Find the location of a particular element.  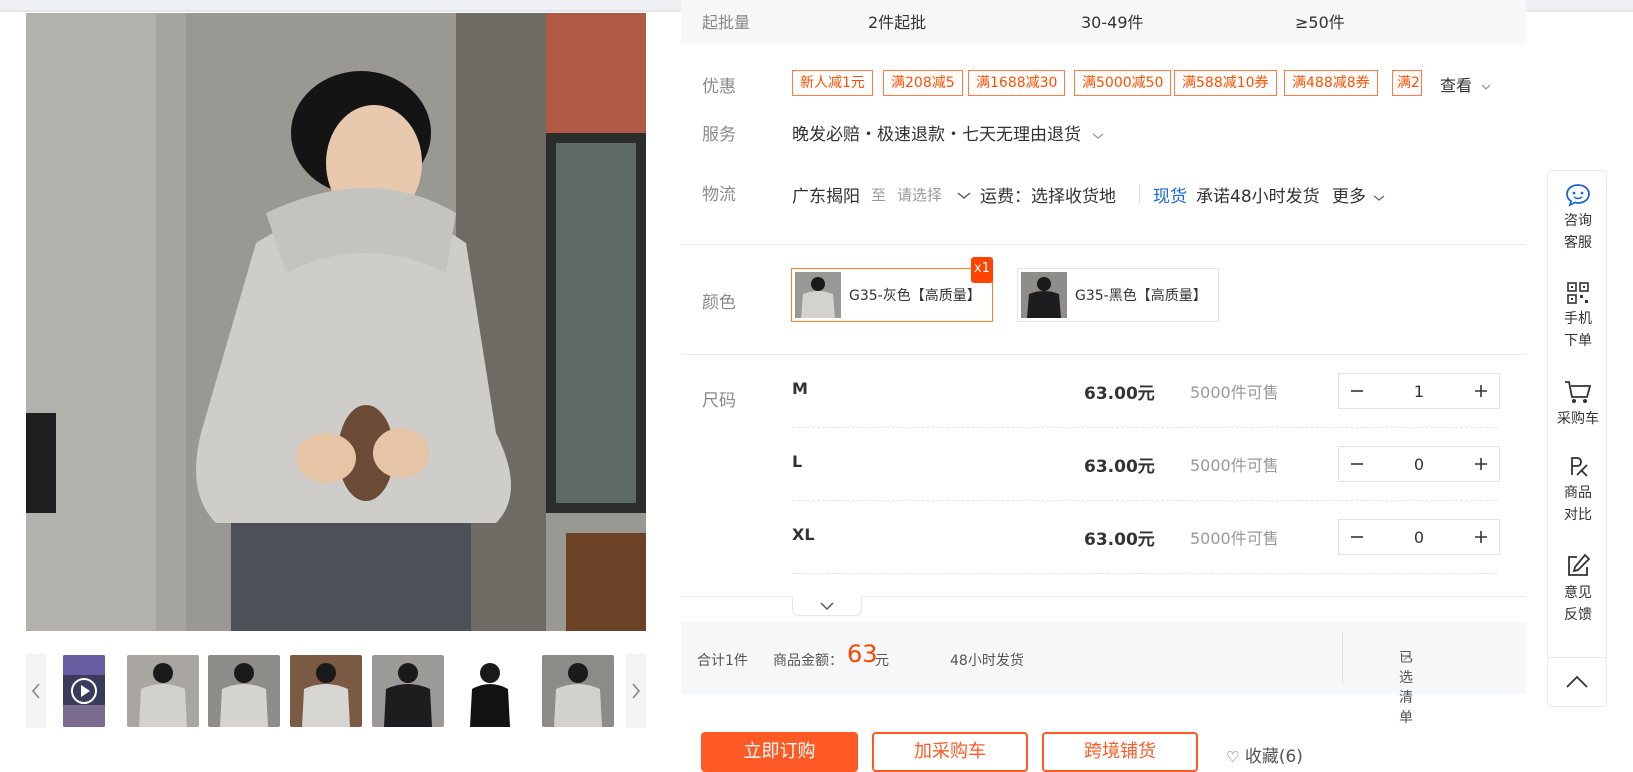

color-thumb-gray is located at coordinates (818, 295).